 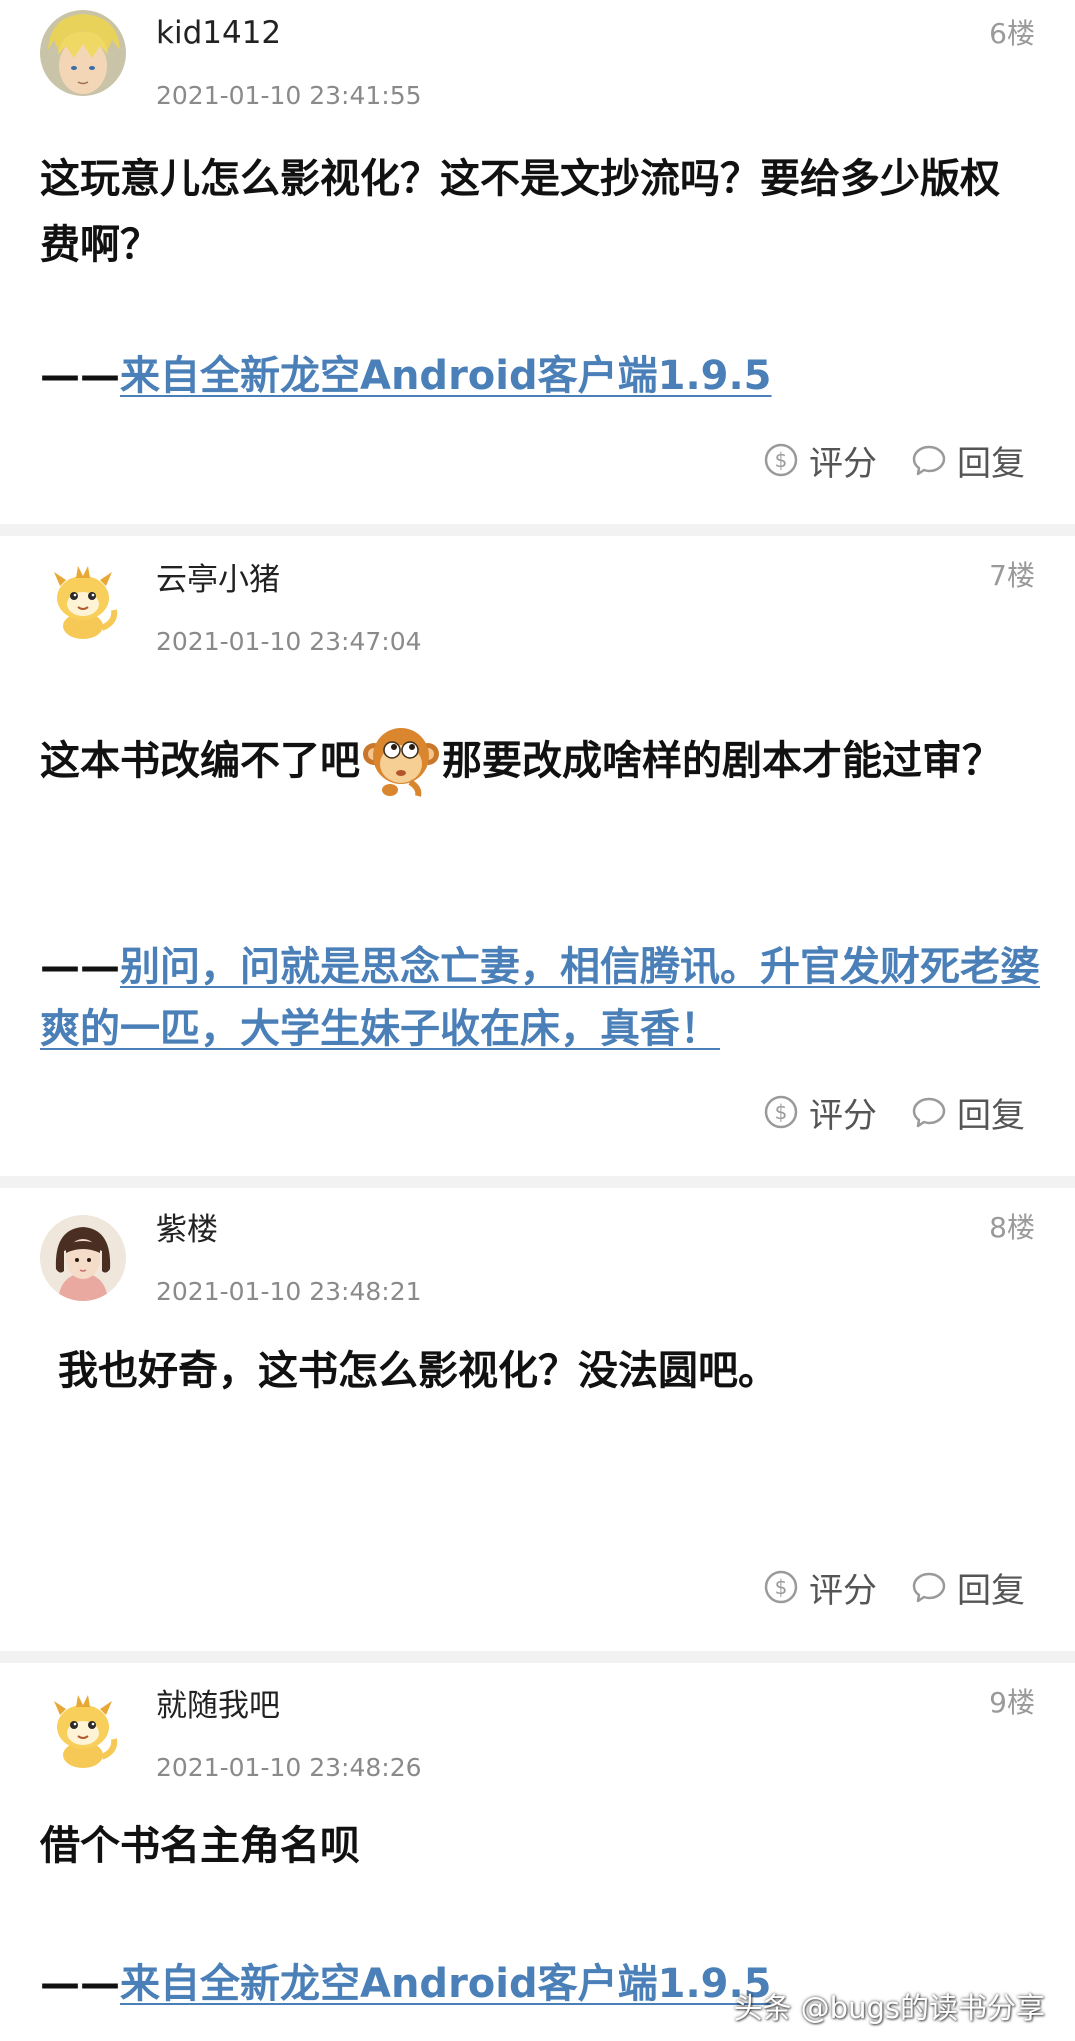 What do you see at coordinates (200, 761) in the screenshot?
I see `post-content-text: 这本书改编不了吧` at bounding box center [200, 761].